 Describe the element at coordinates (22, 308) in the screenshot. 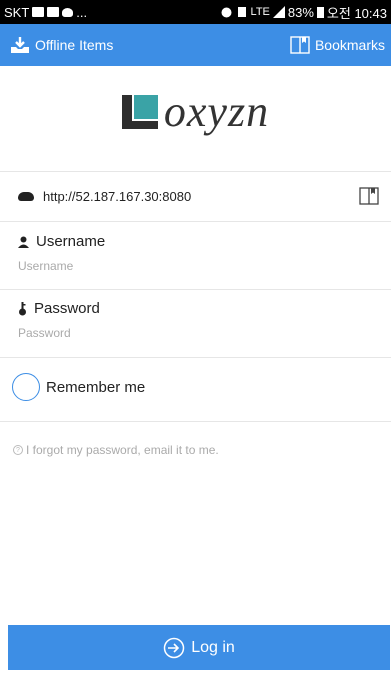

I see `key-icon` at that location.